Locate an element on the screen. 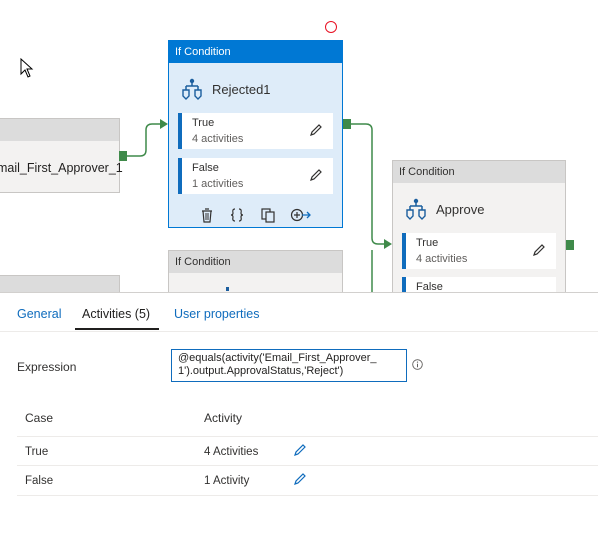 This screenshot has height=537, width=598. activity-cell: 1 Activity is located at coordinates (227, 481).